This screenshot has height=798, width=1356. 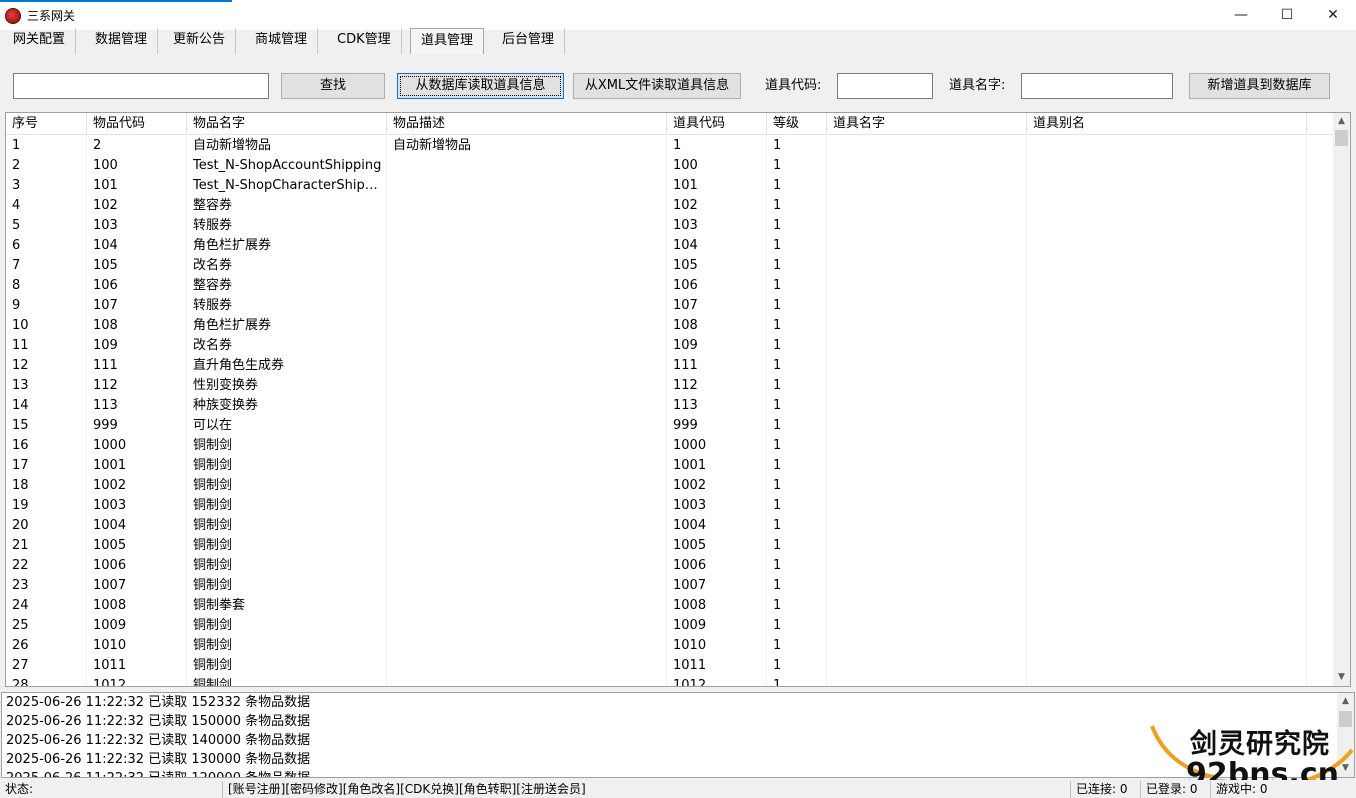 I want to click on table-row: 17 1001 铜制剑 1001 1, so click(x=670, y=466).